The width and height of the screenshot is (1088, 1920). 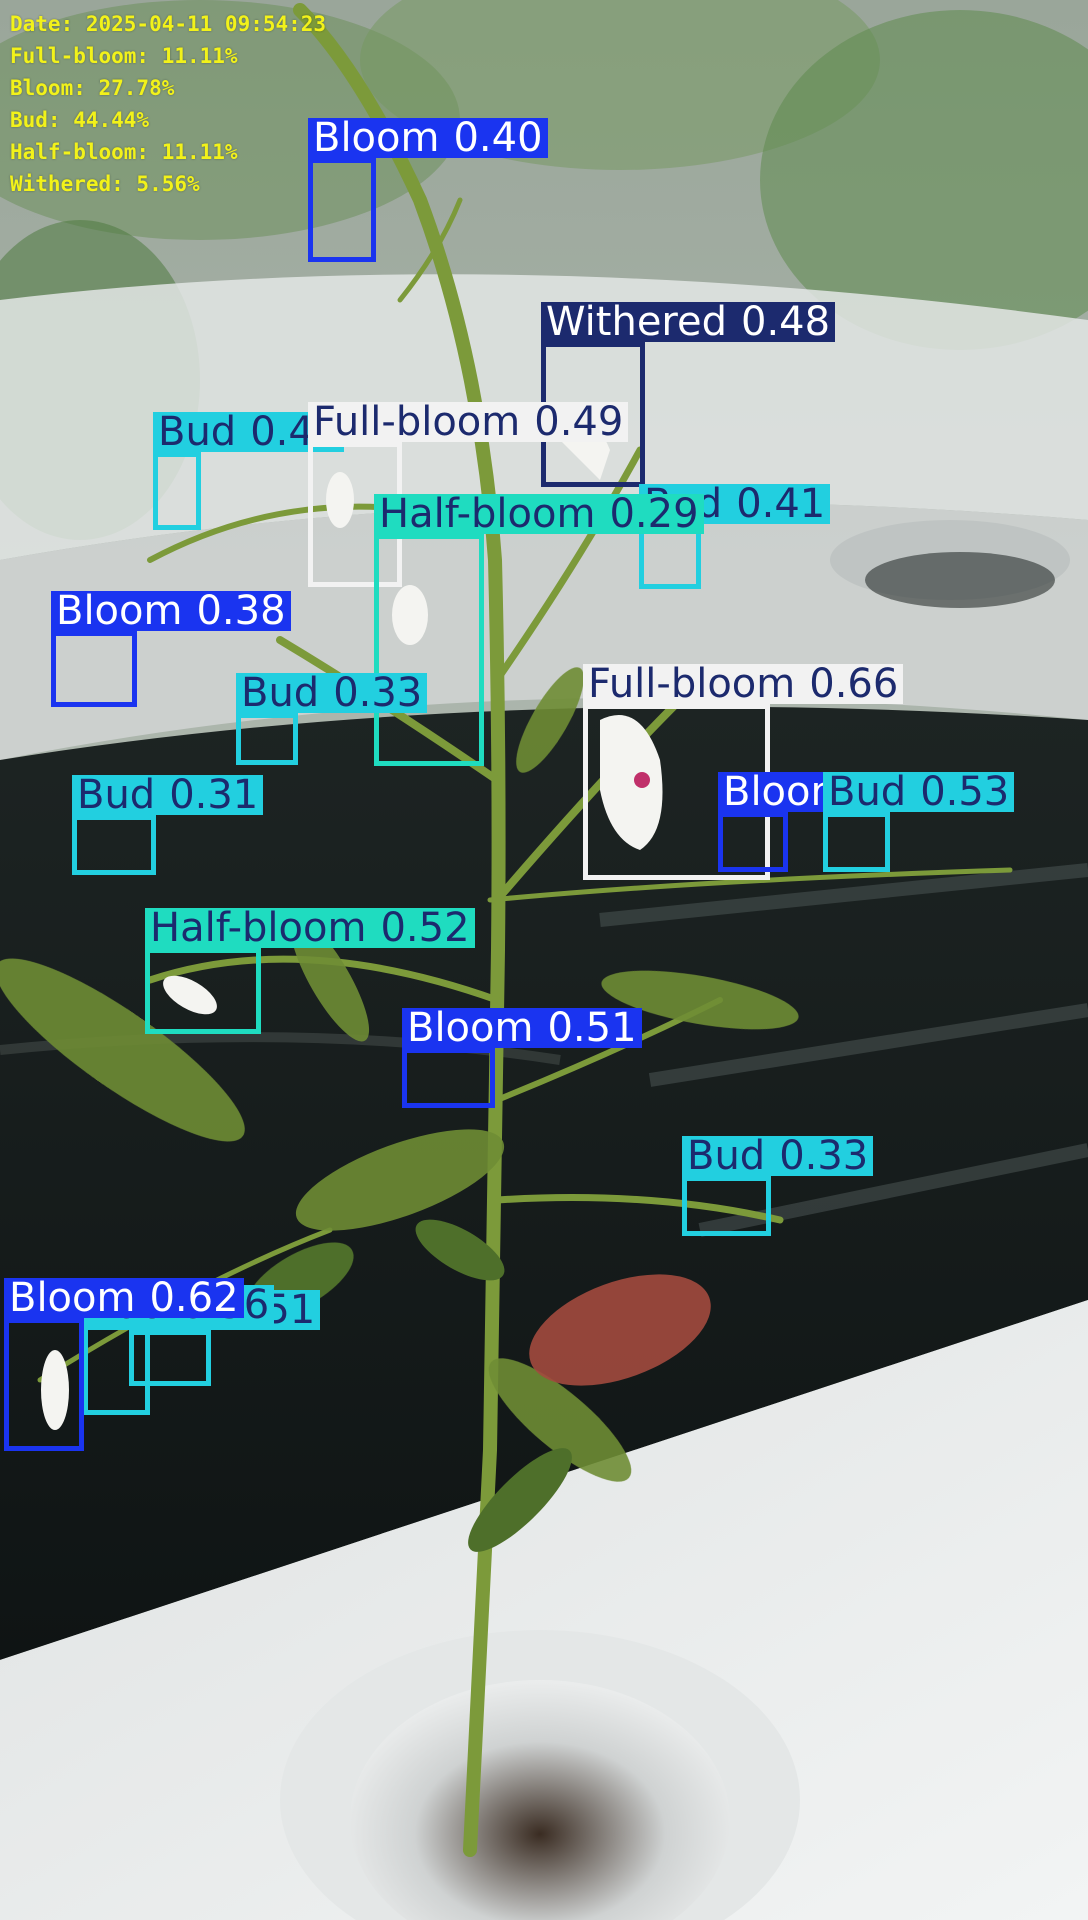 What do you see at coordinates (194, 1298) in the screenshot?
I see `detection-confidence: 0.62` at bounding box center [194, 1298].